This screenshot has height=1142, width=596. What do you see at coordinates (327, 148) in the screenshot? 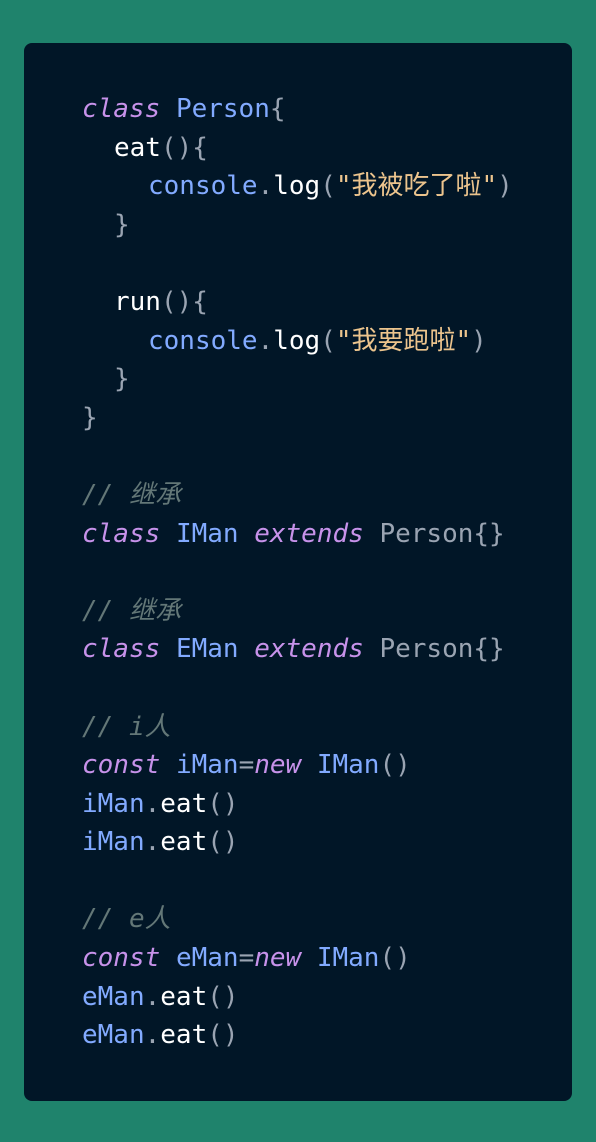
I see `code-line: eat(){` at bounding box center [327, 148].